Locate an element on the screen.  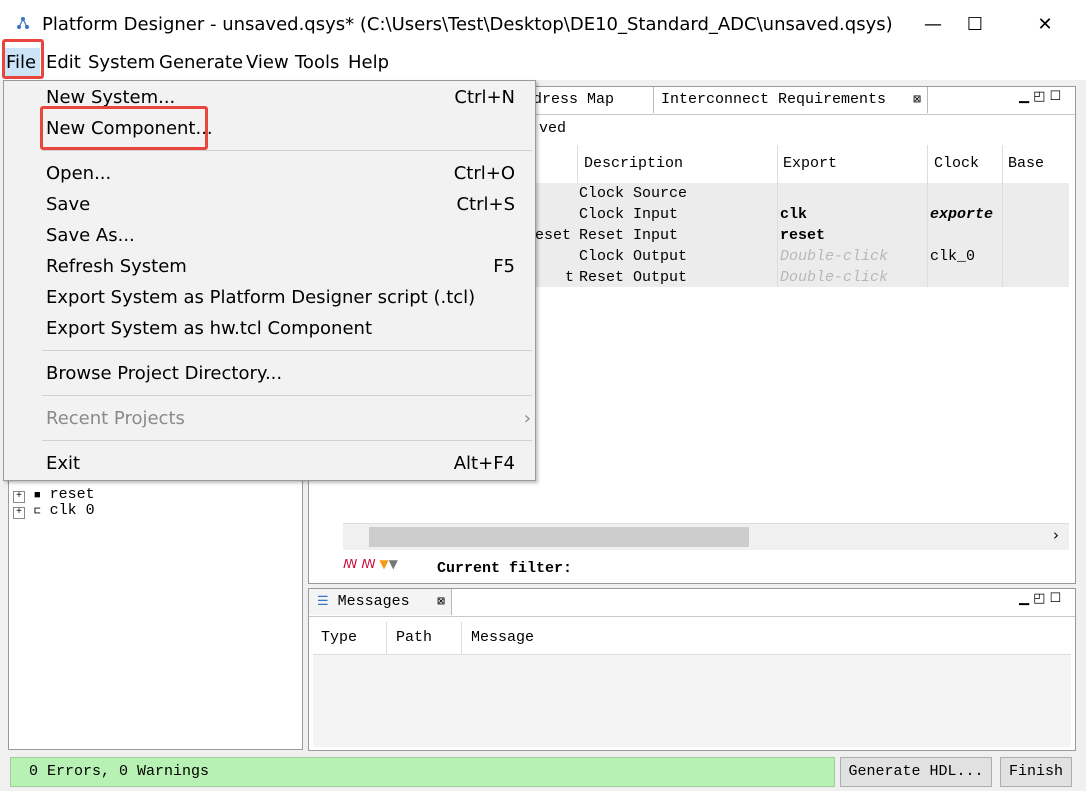
clock-port-icon: ⊏ is located at coordinates (37, 512).